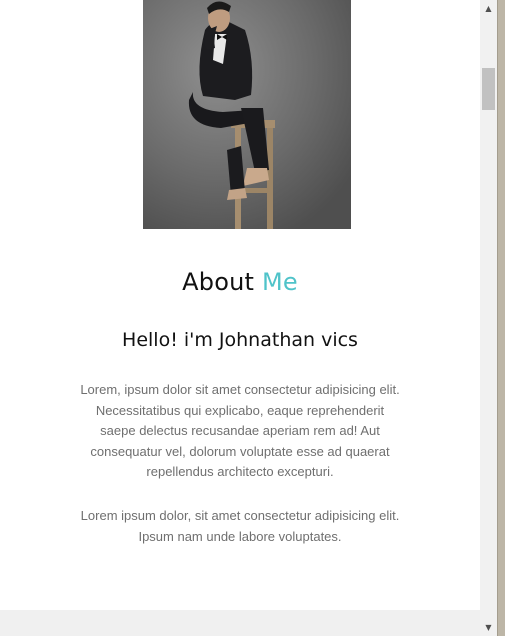 The height and width of the screenshot is (636, 505). What do you see at coordinates (488, 89) in the screenshot?
I see `scroll-thumb` at bounding box center [488, 89].